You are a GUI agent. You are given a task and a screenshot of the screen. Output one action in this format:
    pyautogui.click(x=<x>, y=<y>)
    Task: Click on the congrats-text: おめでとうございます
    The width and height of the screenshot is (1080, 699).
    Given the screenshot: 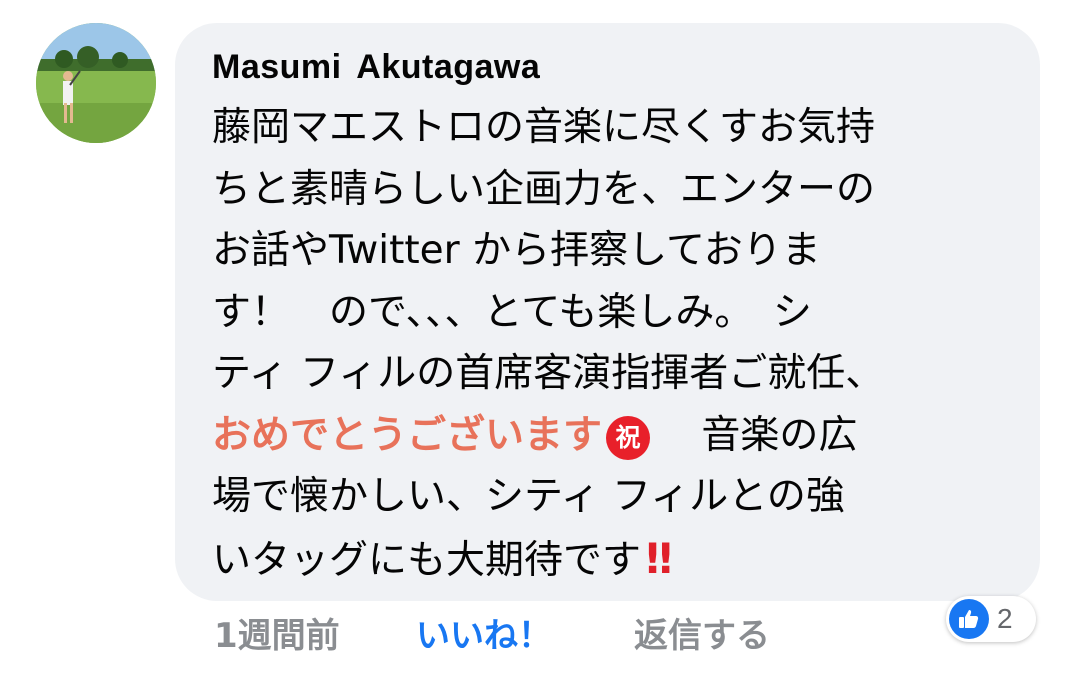 What is the action you would take?
    pyautogui.click(x=407, y=435)
    